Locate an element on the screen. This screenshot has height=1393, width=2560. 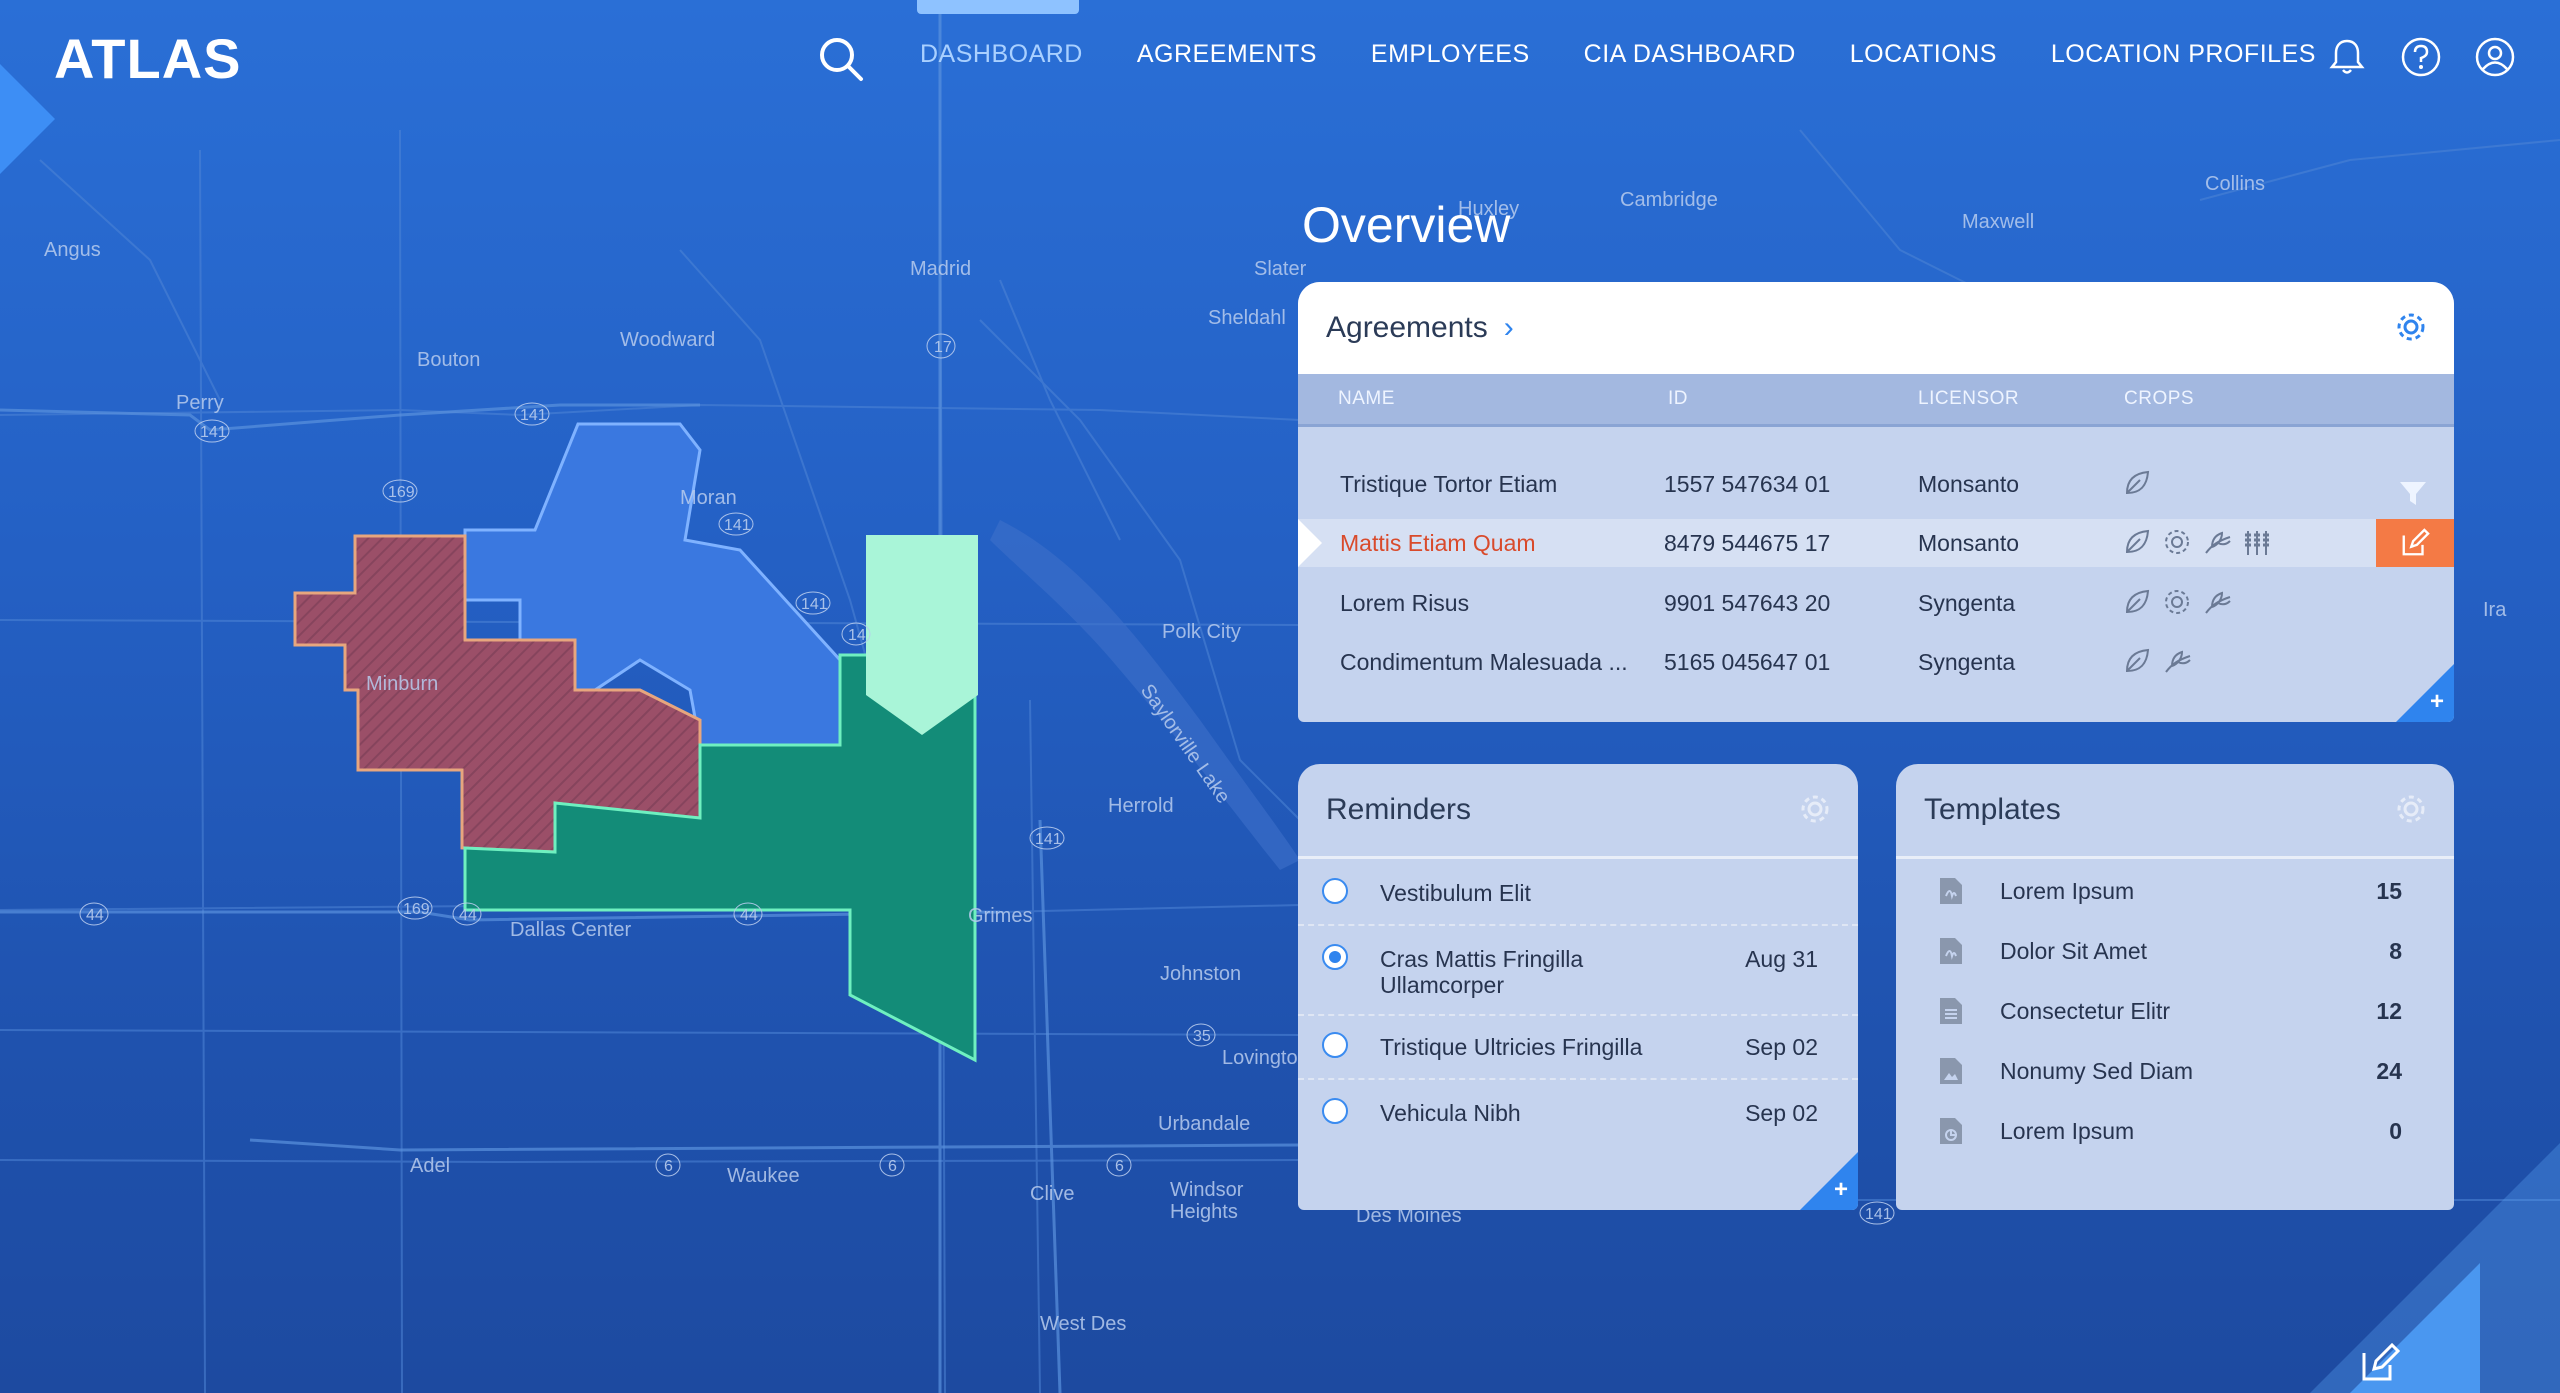
col-licensor: LICENSOR is located at coordinates (1968, 399).